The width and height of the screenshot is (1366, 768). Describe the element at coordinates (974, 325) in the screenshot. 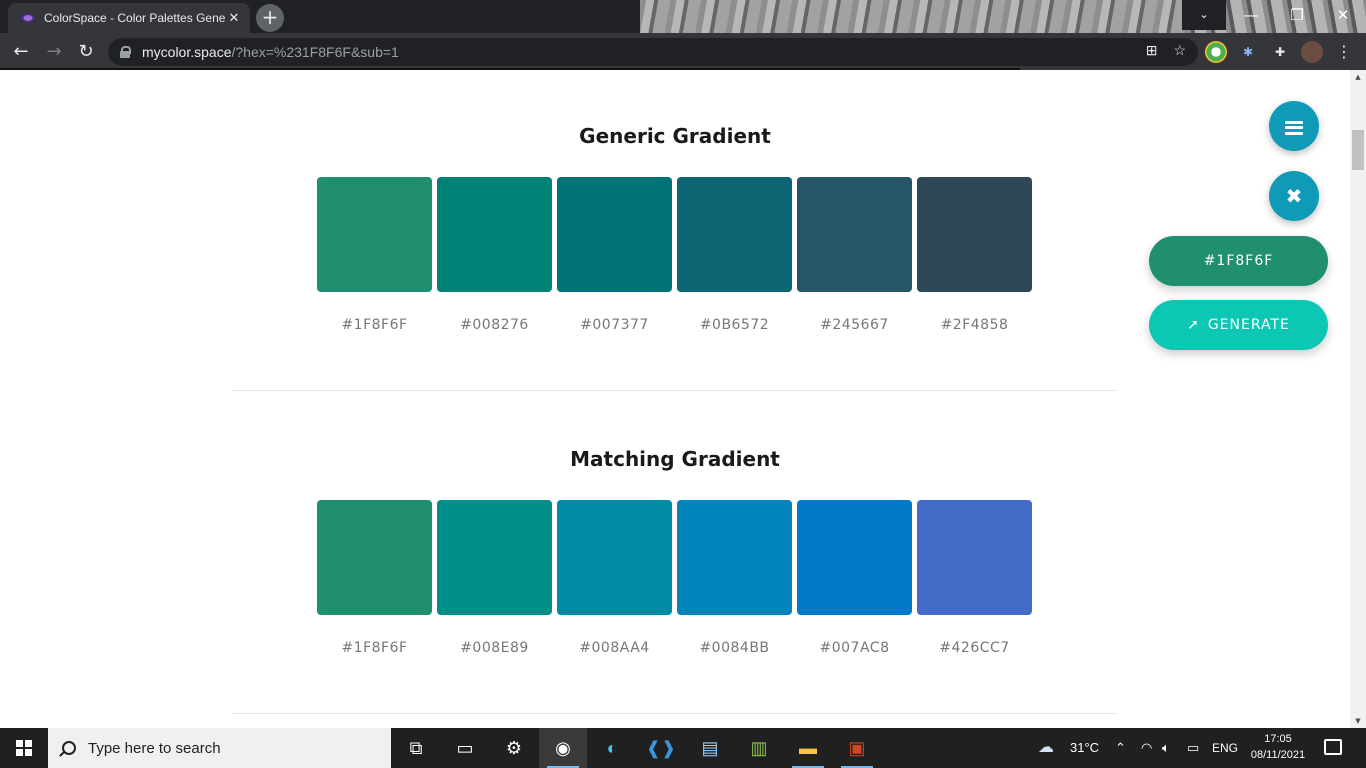

I see `swatch-hex-label: #2F4858` at that location.